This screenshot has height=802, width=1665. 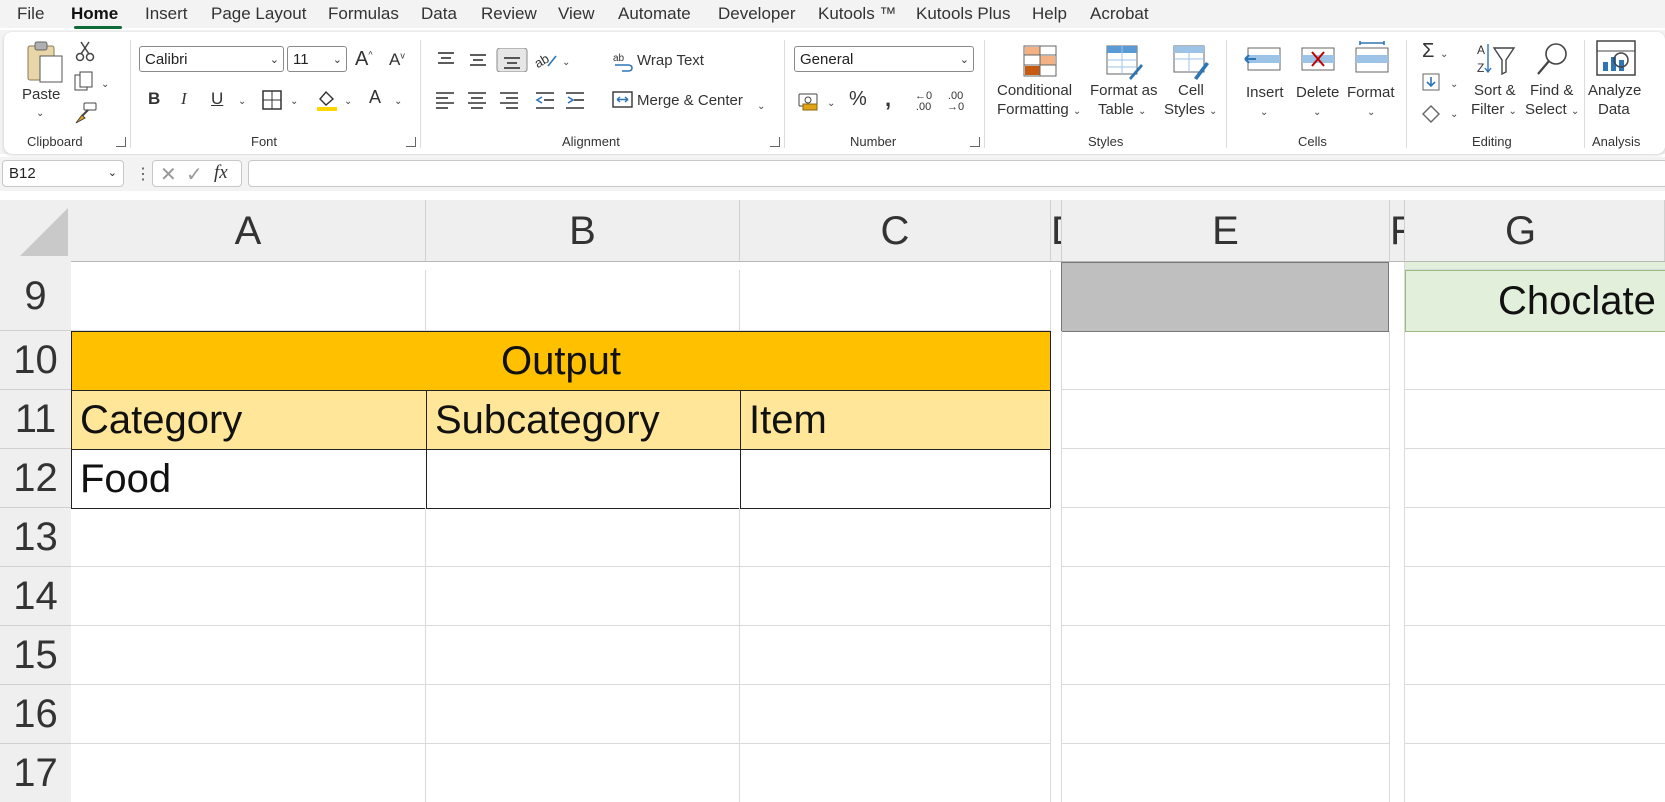 I want to click on cell-e16, so click(x=1226, y=714).